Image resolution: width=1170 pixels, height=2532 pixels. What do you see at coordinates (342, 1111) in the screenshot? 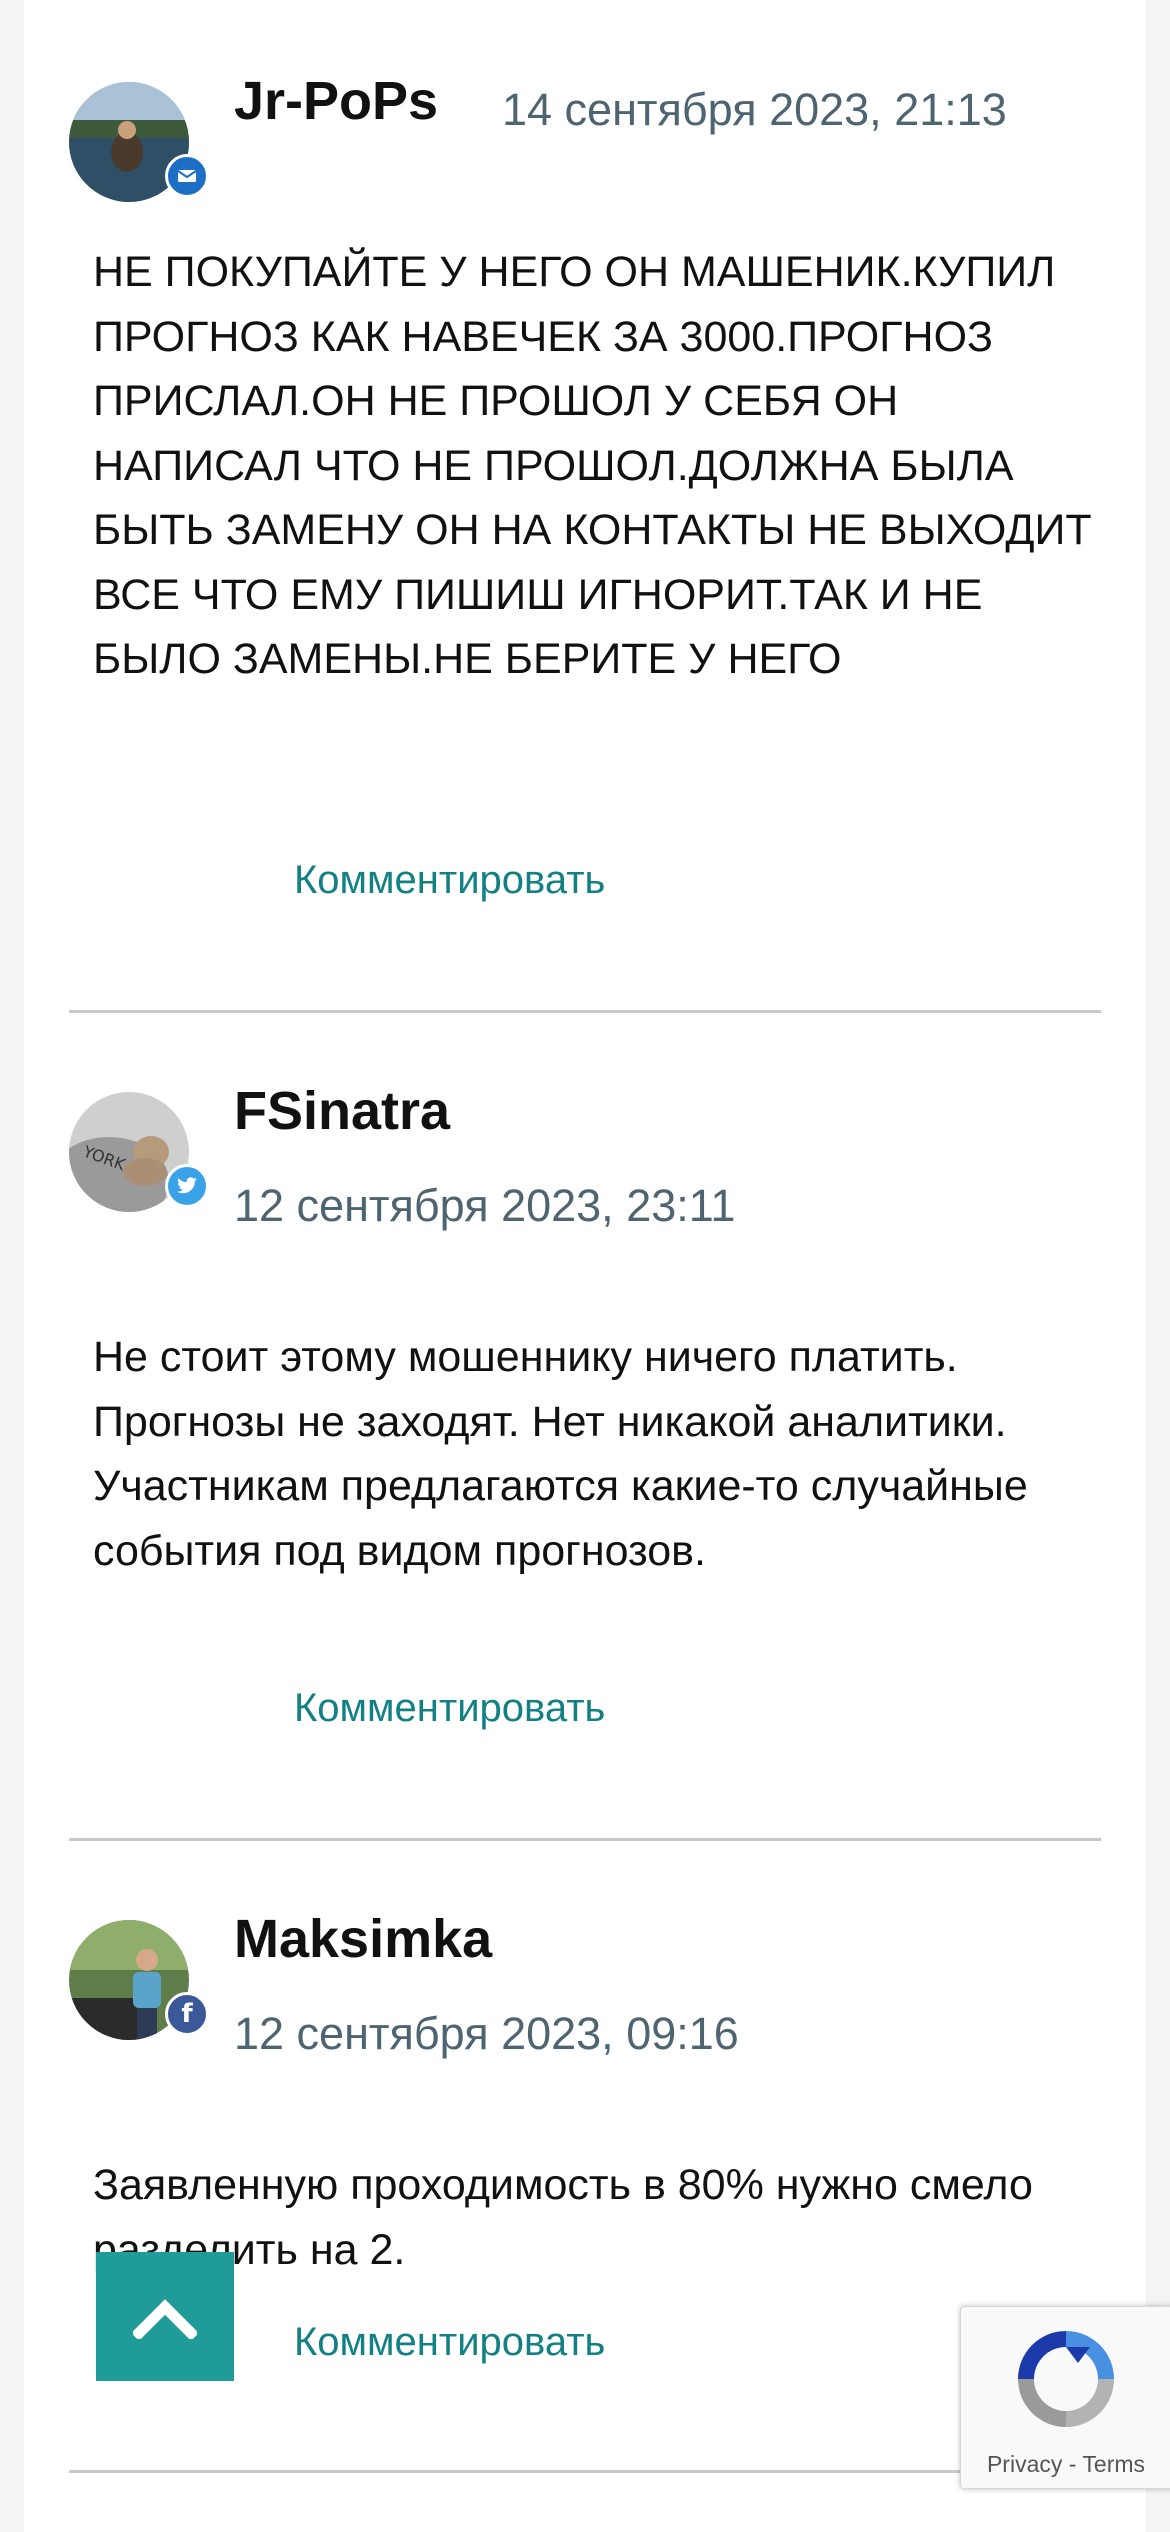
I see `comment-author: FSinatra` at bounding box center [342, 1111].